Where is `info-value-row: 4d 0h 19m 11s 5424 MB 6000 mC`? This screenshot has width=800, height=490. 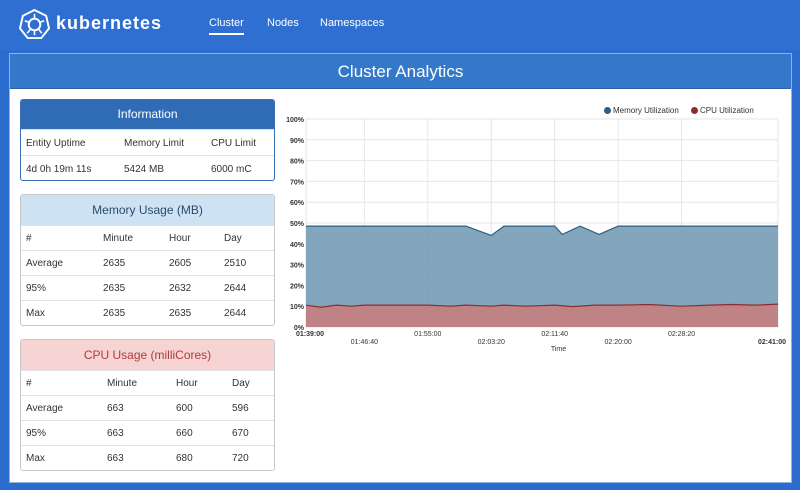
info-value-row: 4d 0h 19m 11s 5424 MB 6000 mC is located at coordinates (147, 167).